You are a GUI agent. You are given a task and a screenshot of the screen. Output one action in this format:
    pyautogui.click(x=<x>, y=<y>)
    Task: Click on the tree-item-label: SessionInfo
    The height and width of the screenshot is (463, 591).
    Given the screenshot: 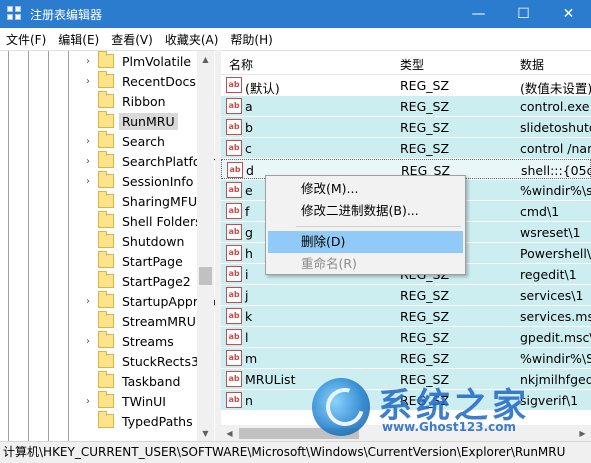 What is the action you would take?
    pyautogui.click(x=158, y=181)
    